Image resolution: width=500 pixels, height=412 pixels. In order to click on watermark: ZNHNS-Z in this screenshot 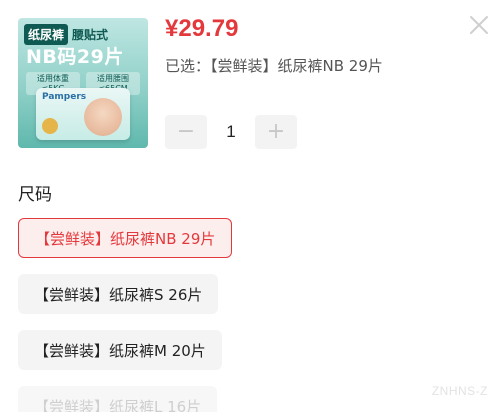, I will do `click(459, 391)`.